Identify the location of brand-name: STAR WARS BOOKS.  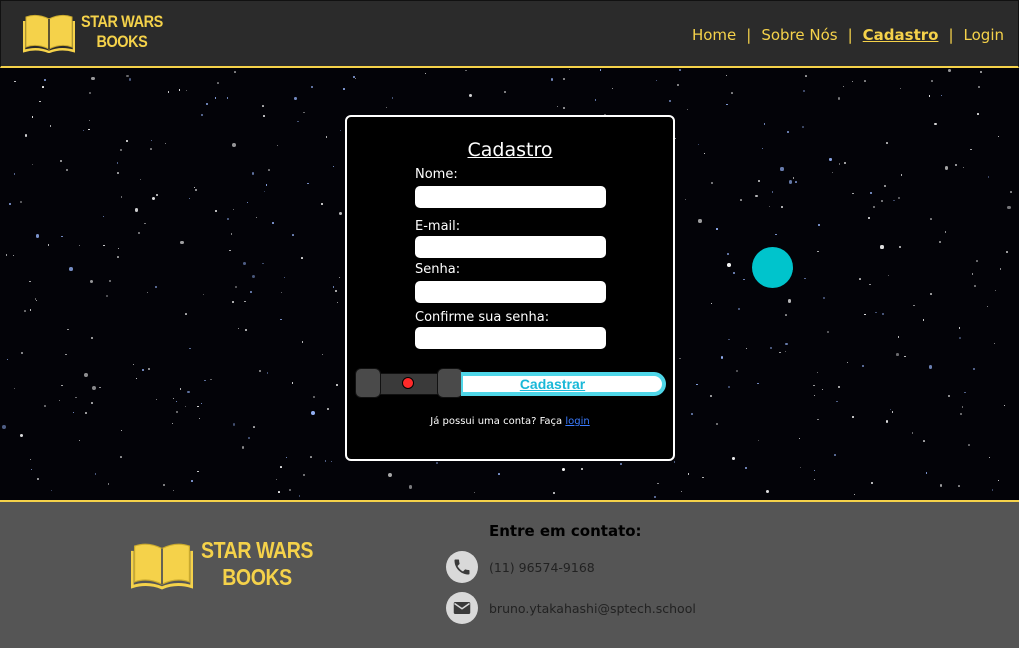
(122, 32).